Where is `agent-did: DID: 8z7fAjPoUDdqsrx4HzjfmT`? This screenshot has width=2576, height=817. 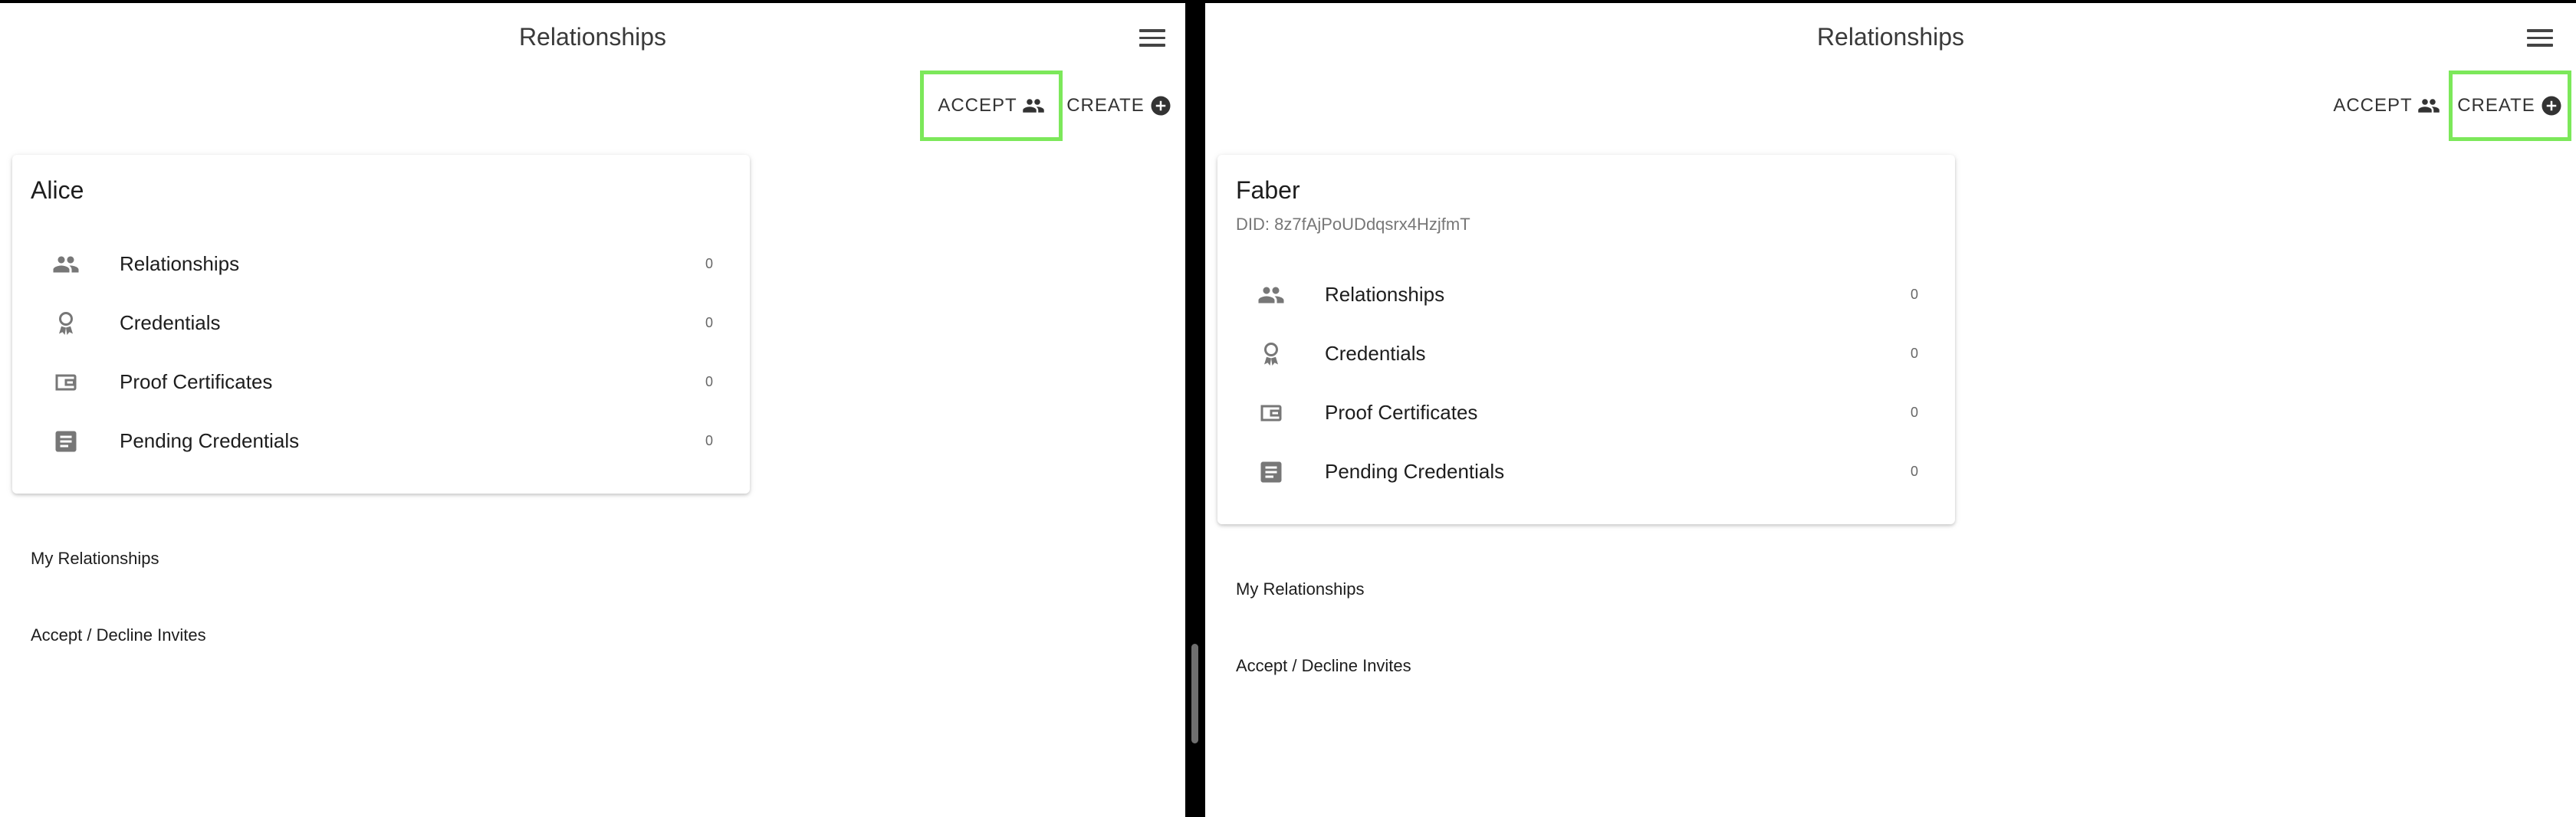 agent-did: DID: 8z7fAjPoUDdqsrx4HzjfmT is located at coordinates (1353, 224).